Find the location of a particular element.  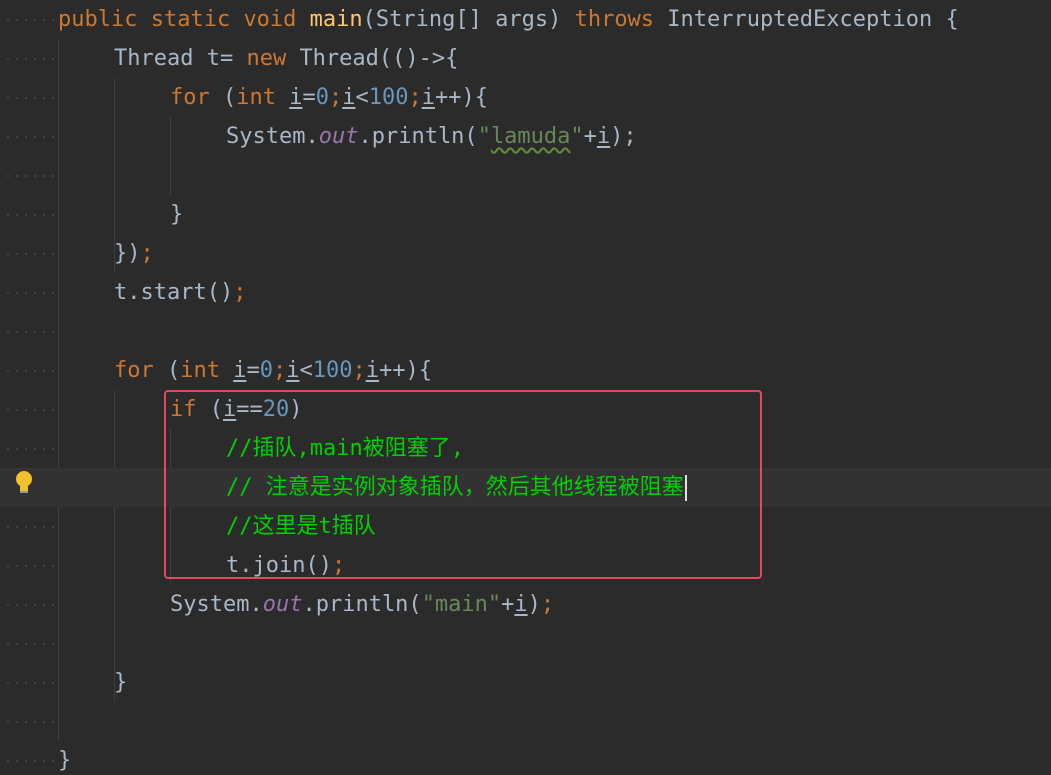

code-text: Thread t= new Thread(()->{ is located at coordinates (286, 58).